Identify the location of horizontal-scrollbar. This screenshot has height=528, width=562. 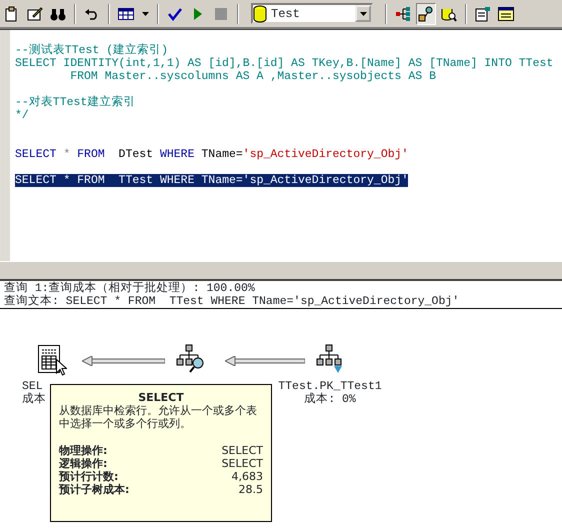
(281, 268).